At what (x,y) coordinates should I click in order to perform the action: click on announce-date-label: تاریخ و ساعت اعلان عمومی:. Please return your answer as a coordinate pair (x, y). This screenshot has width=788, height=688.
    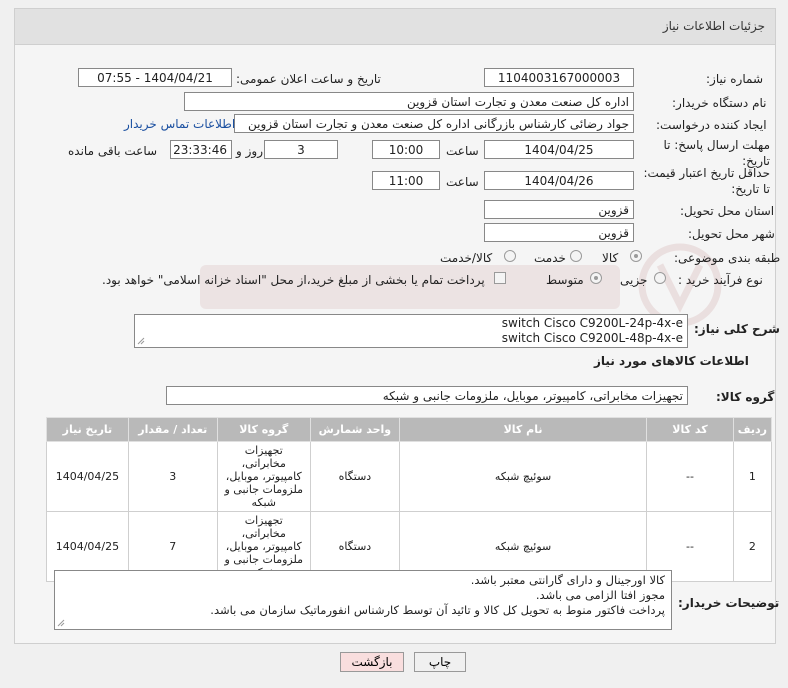
    Looking at the image, I should click on (308, 79).